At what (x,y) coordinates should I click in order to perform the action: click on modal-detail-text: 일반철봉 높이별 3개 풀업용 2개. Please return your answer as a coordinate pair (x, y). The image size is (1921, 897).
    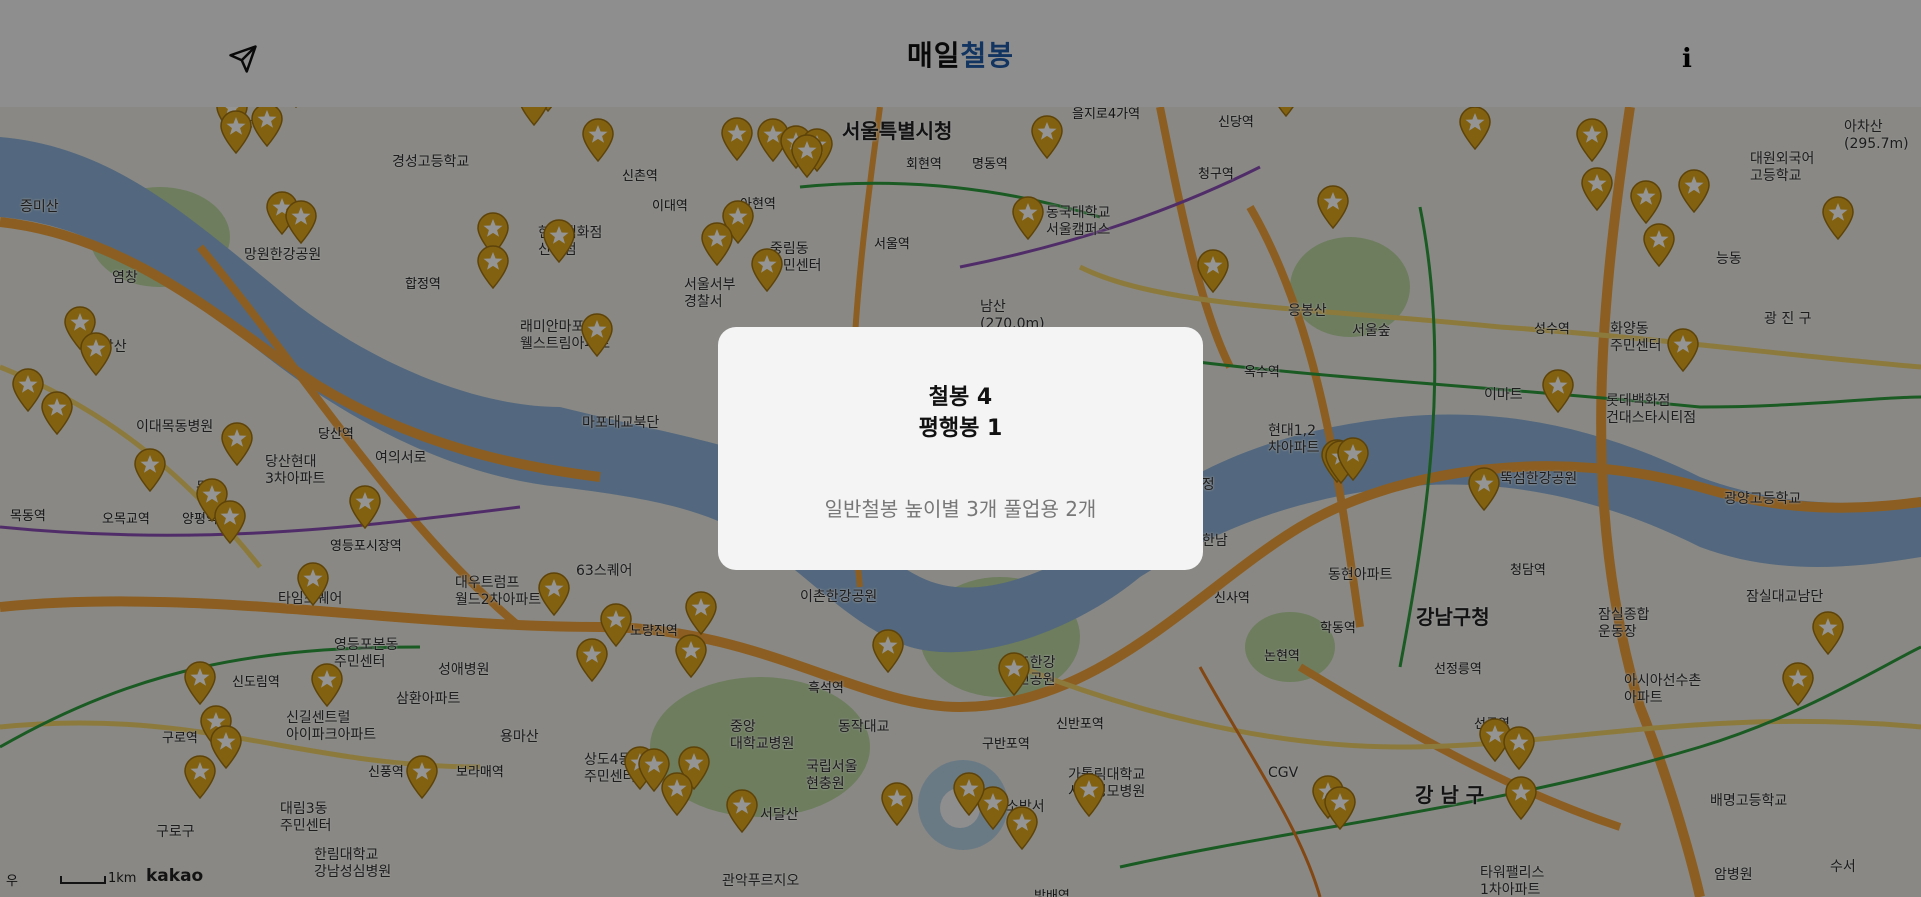
    Looking at the image, I should click on (960, 509).